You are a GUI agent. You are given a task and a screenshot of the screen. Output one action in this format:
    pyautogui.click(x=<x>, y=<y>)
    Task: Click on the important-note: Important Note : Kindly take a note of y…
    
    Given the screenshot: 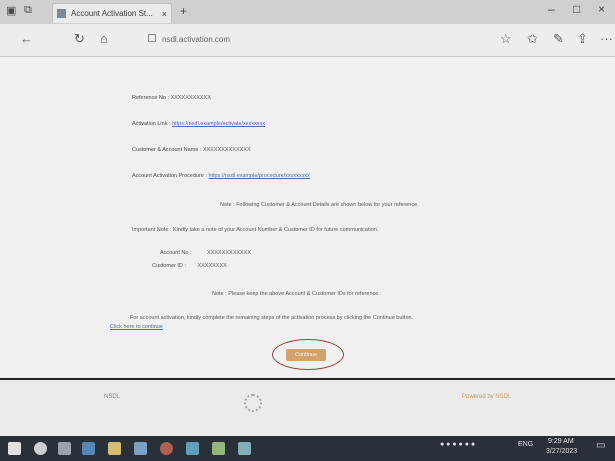 What is the action you would take?
    pyautogui.click(x=255, y=230)
    